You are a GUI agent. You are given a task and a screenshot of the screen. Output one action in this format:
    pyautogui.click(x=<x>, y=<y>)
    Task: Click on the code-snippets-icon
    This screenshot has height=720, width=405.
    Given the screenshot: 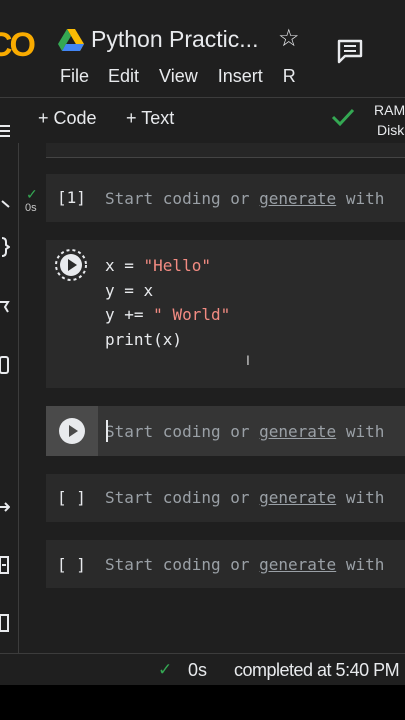 What is the action you would take?
    pyautogui.click(x=5, y=247)
    